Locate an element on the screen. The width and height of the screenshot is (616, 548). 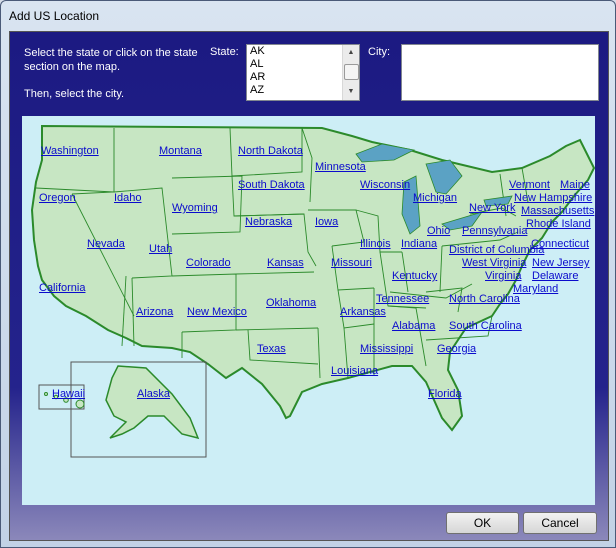
state-link-south-carolina: South Carolina is located at coordinates (485, 326).